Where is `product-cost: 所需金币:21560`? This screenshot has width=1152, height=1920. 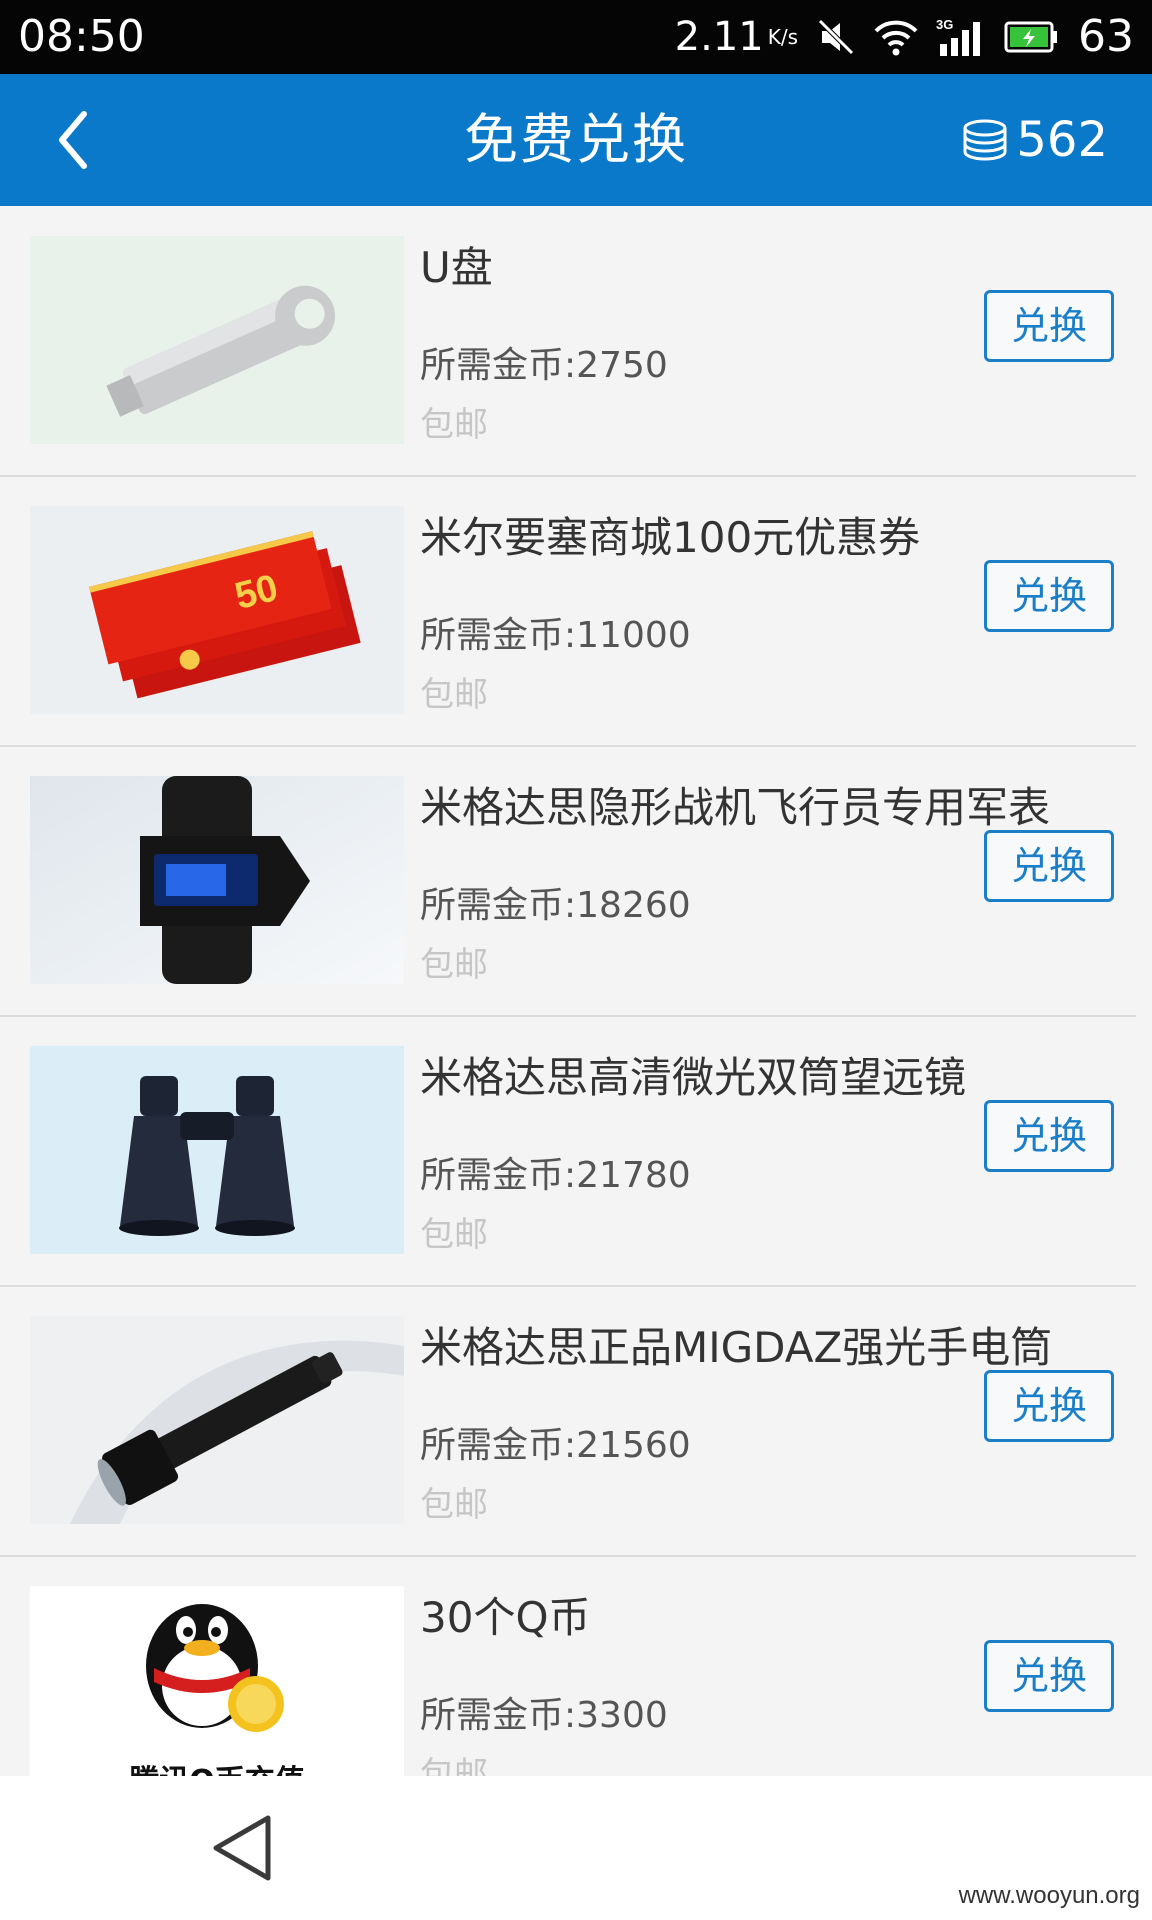
product-cost: 所需金币:21560 is located at coordinates (555, 1445).